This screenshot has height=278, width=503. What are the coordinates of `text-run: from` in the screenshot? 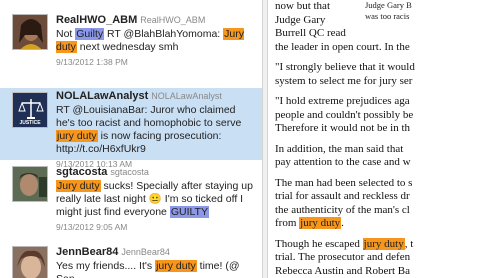 It's located at (287, 223).